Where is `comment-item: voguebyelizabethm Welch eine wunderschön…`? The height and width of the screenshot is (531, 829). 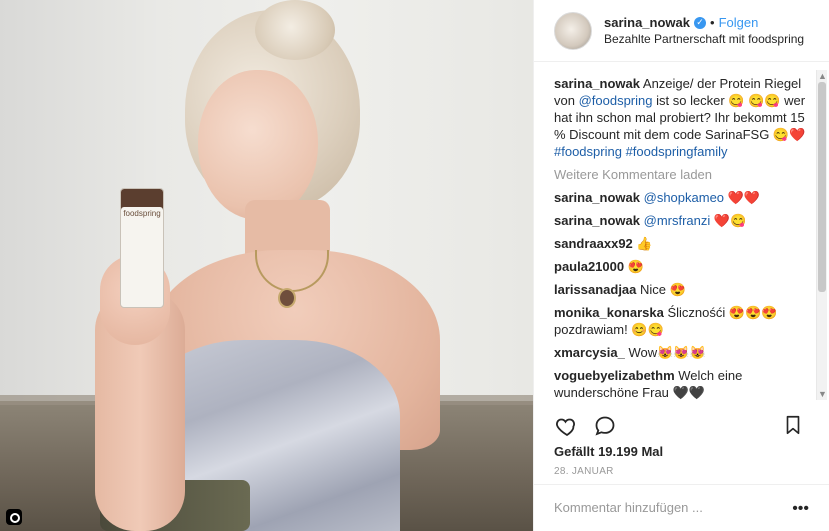 comment-item: voguebyelizabethm Welch eine wunderschön… is located at coordinates (683, 384).